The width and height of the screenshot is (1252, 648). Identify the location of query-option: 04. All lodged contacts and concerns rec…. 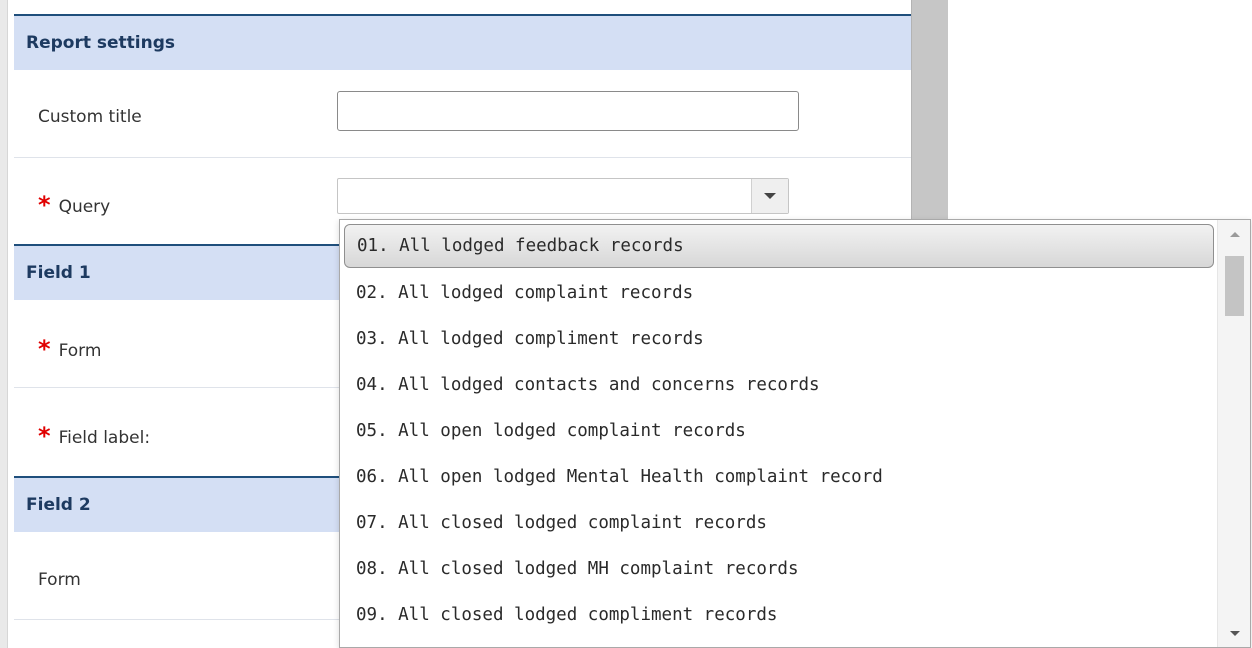
(779, 385).